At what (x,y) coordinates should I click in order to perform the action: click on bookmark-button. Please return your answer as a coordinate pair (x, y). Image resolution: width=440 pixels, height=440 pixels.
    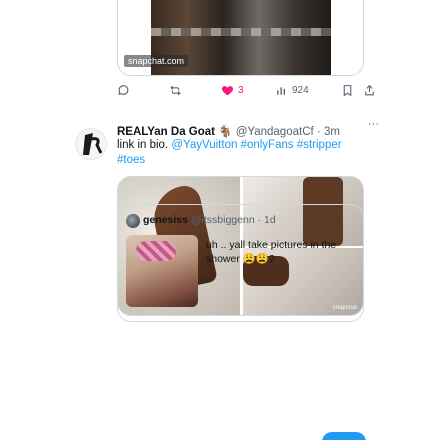
    Looking at the image, I should click on (347, 90).